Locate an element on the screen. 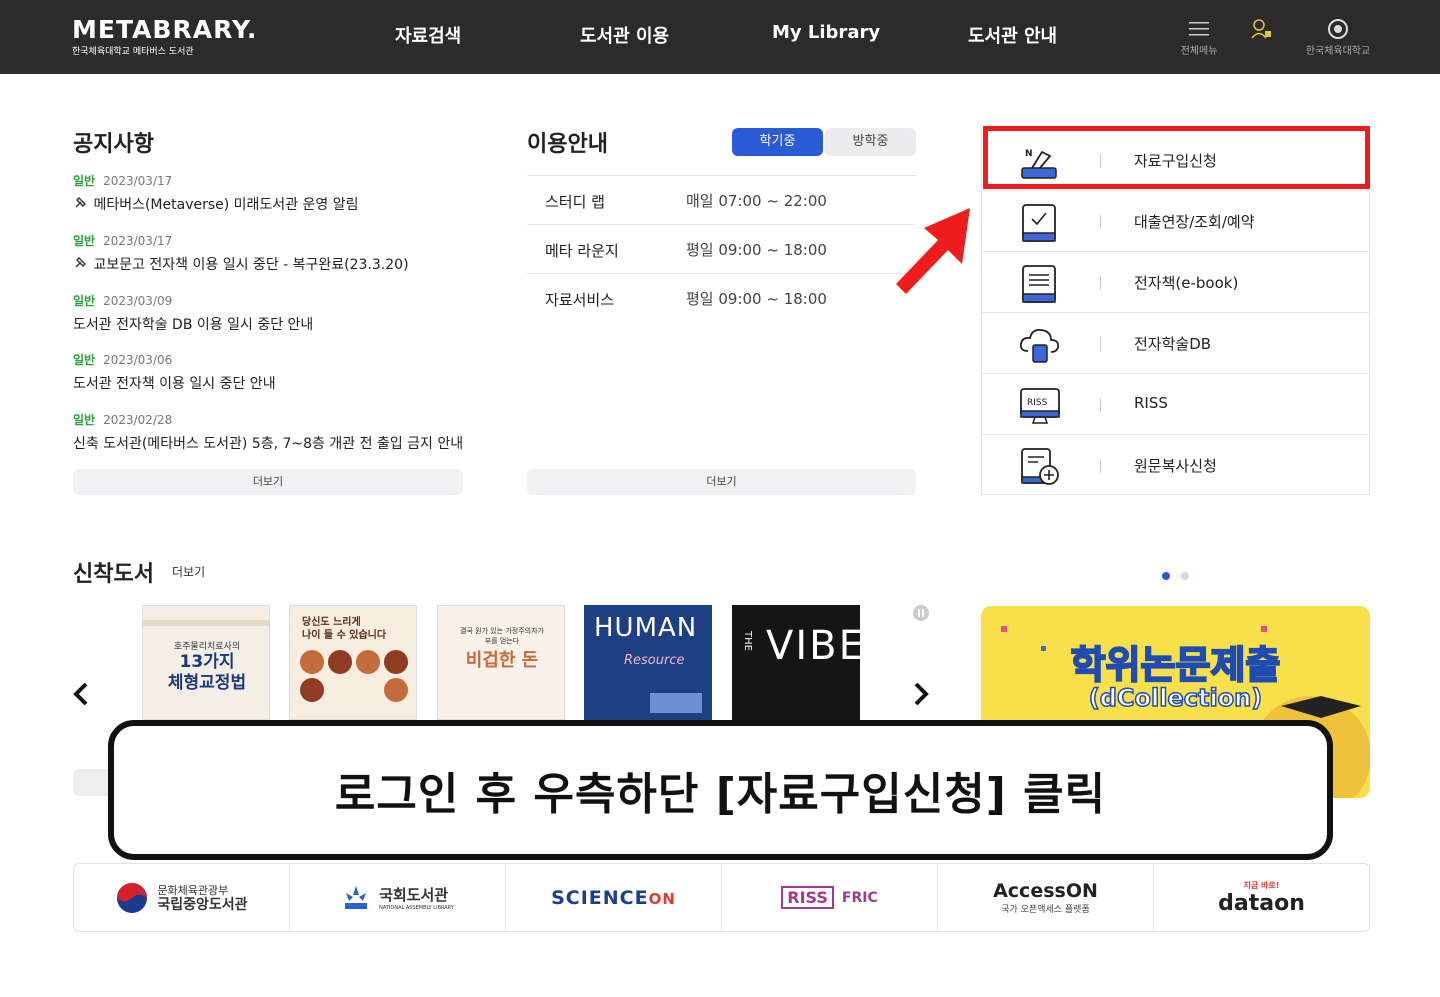  usage-row: 자료서비스 평일 09:00 ~ 18:00 is located at coordinates (721, 297).